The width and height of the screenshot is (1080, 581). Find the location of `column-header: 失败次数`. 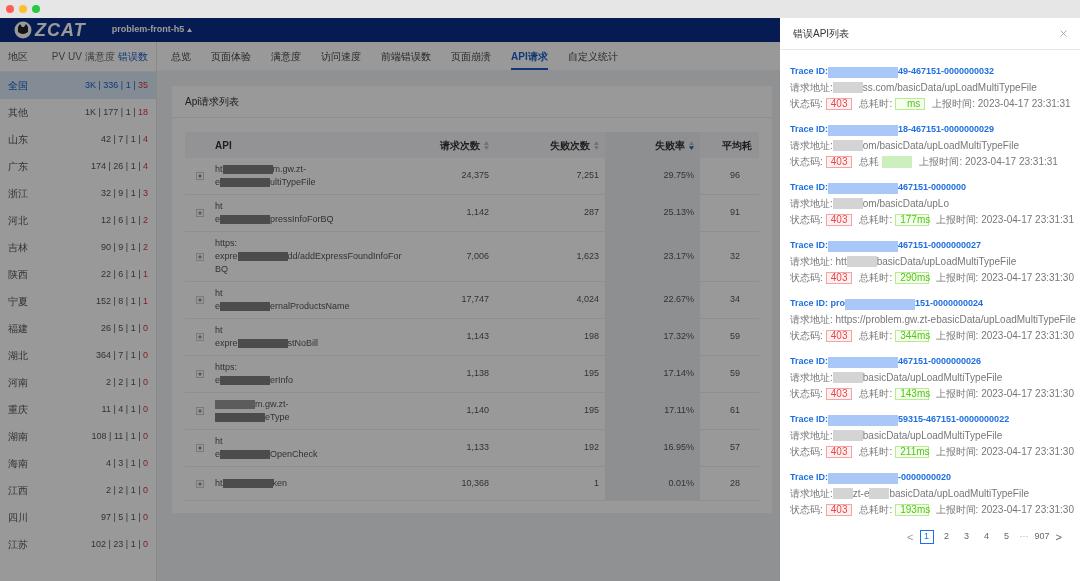

column-header: 失败次数 is located at coordinates (570, 145).